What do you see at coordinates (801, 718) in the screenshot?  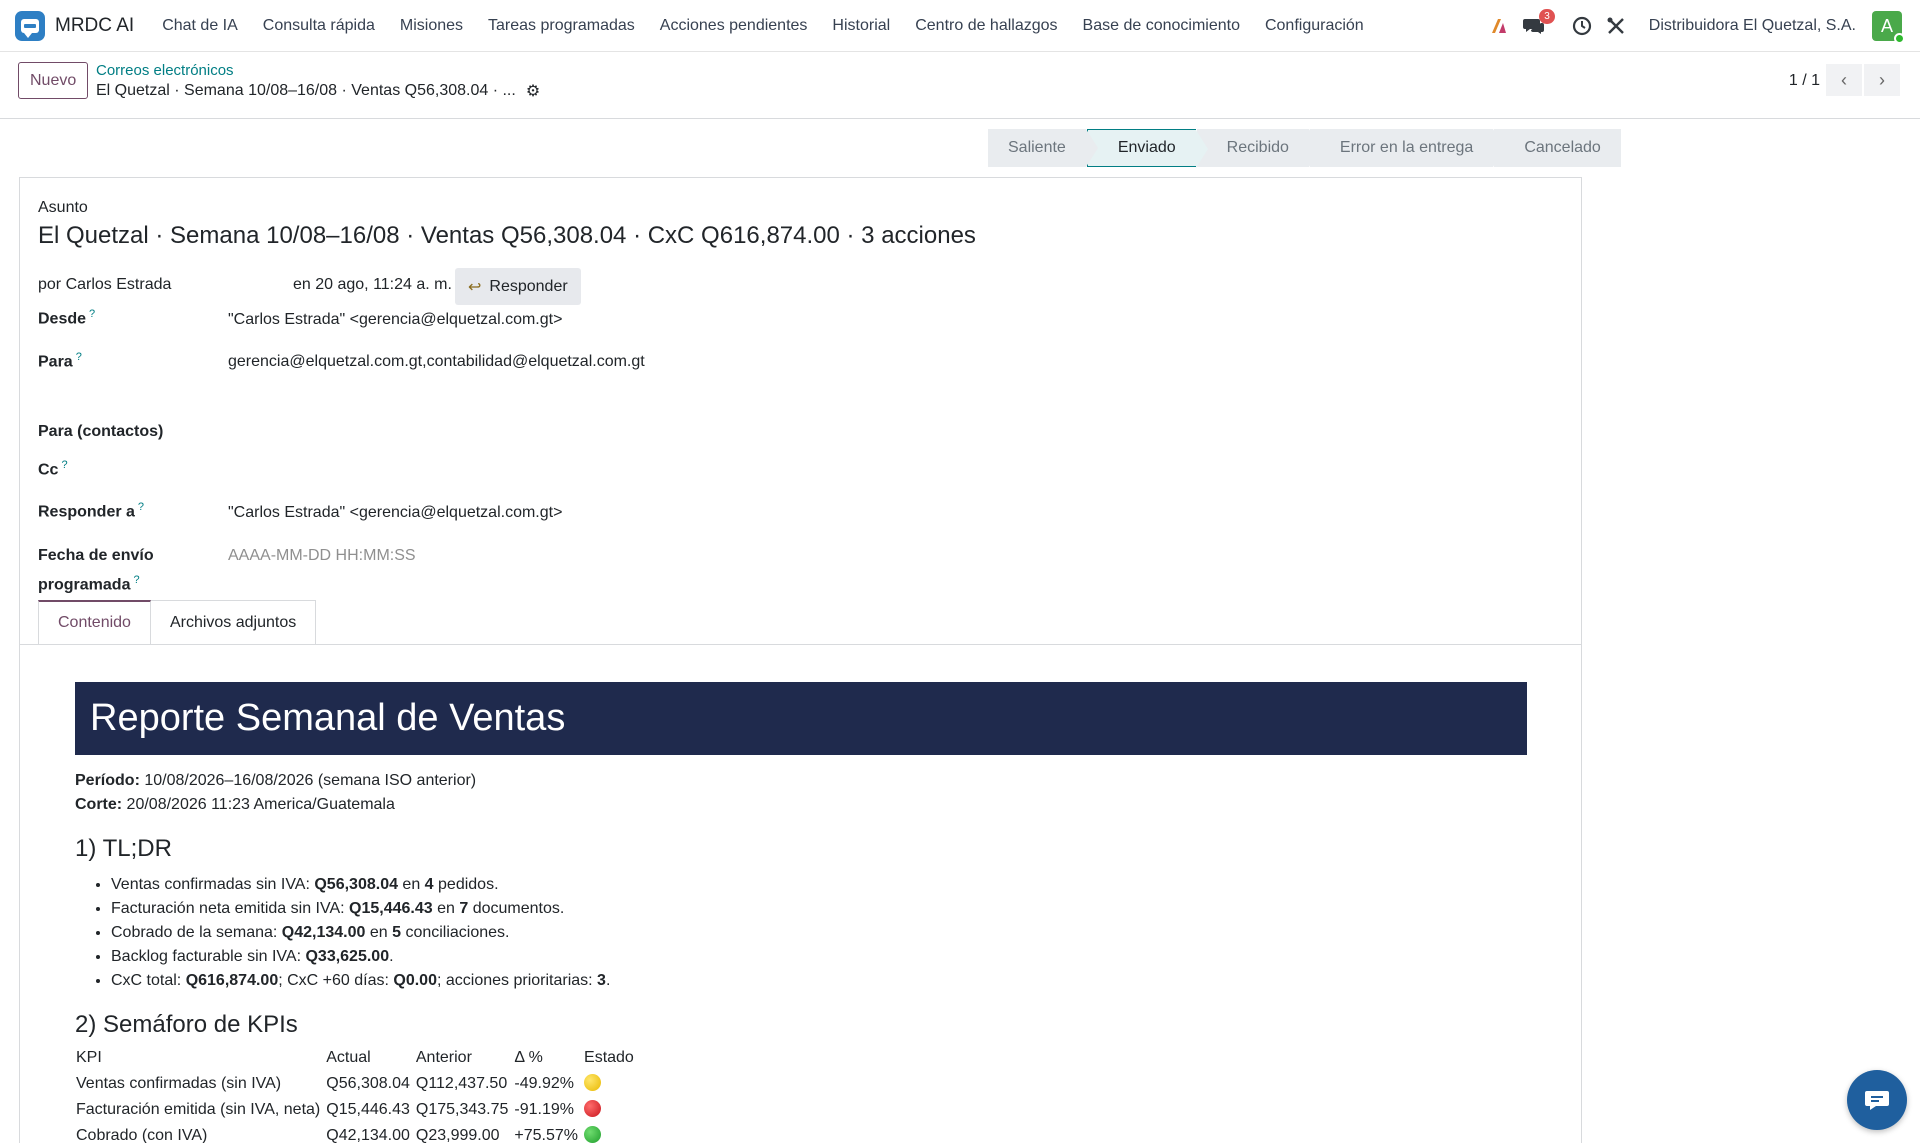 I see `report-banner: Reporte Semanal de Ventas` at bounding box center [801, 718].